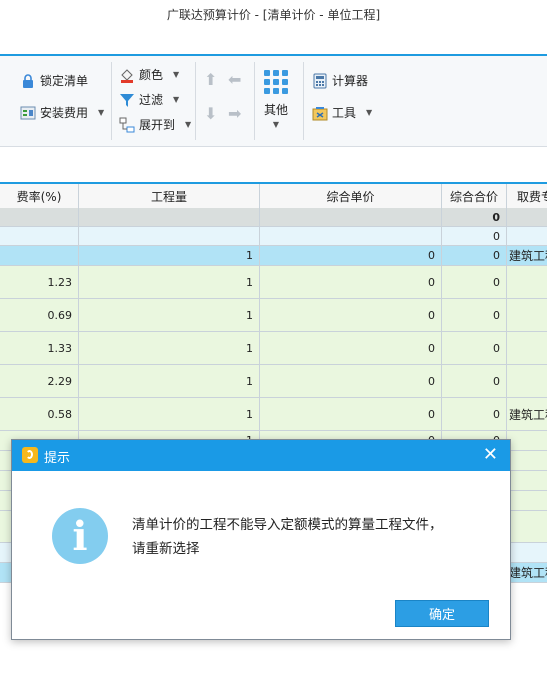  I want to click on grid-header-row: 费率(%) 工程量 综合单价 综合合价 取费专业, so click(273, 196).